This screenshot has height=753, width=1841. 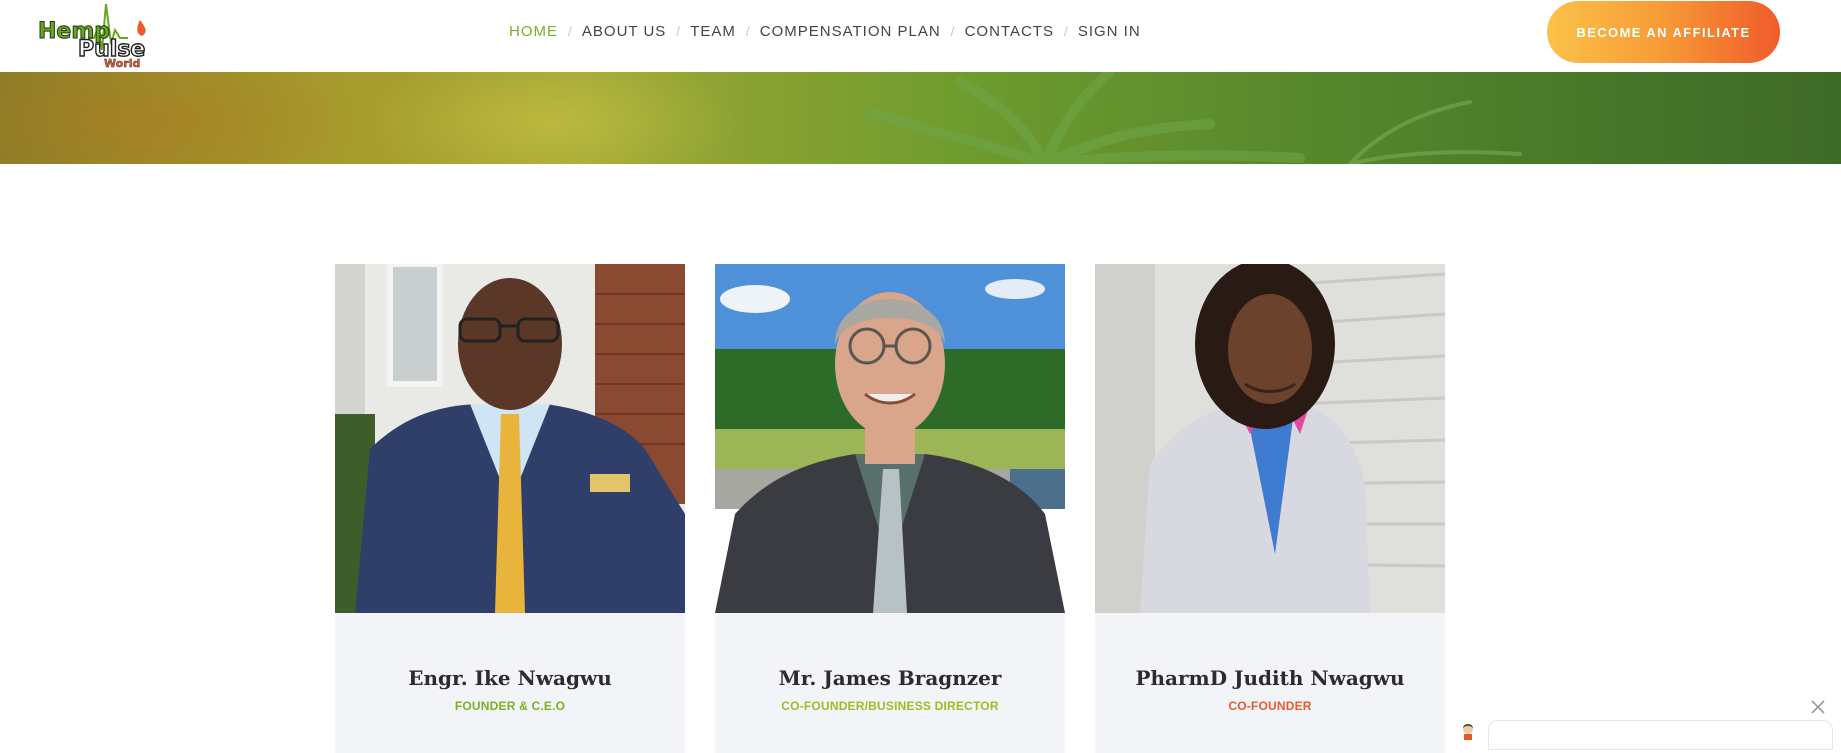 I want to click on member-name: PharmD Judith Nwagwu, so click(x=1270, y=678).